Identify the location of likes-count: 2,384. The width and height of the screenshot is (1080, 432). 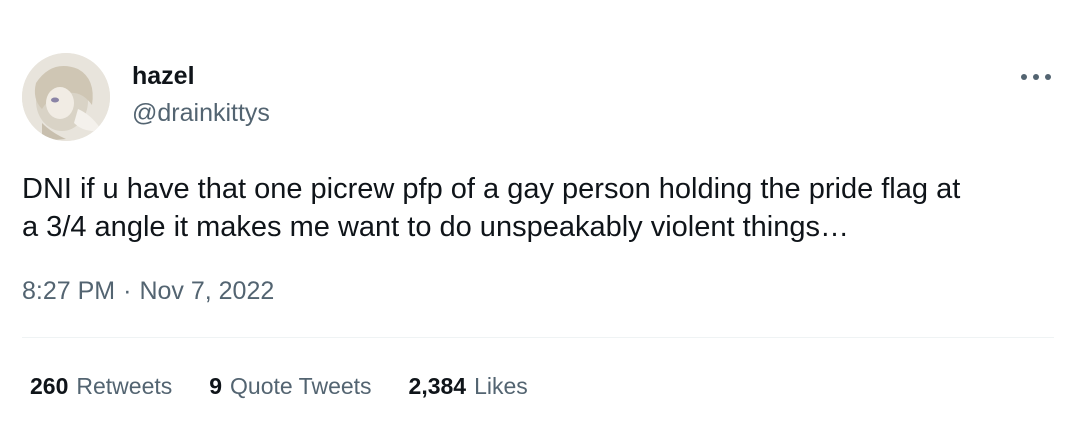
(437, 386).